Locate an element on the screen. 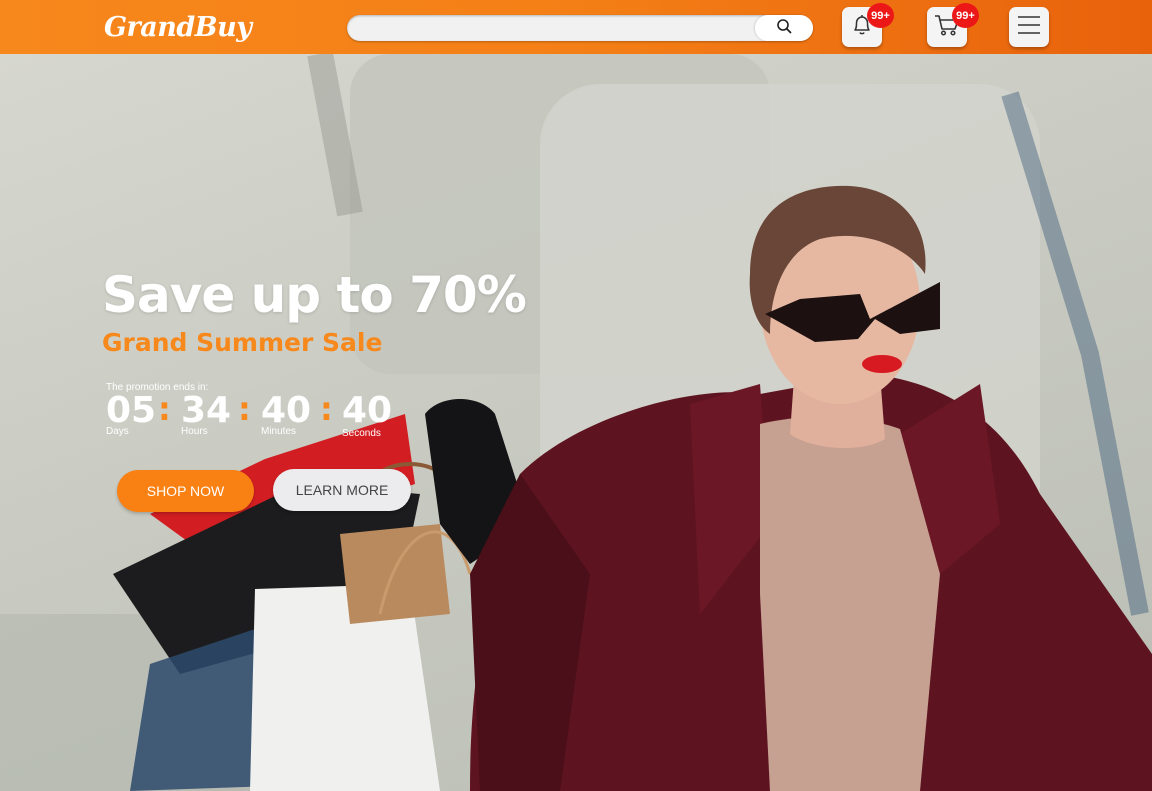 This screenshot has height=791, width=1152. learn-more-button: LEARN MORE is located at coordinates (342, 490).